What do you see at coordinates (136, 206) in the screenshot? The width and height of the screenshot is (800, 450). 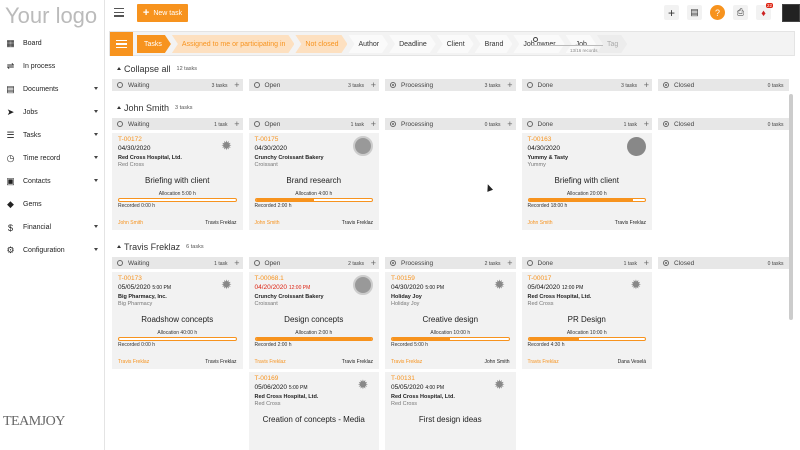 I see `recorded-time: Recorded 0:00 h` at bounding box center [136, 206].